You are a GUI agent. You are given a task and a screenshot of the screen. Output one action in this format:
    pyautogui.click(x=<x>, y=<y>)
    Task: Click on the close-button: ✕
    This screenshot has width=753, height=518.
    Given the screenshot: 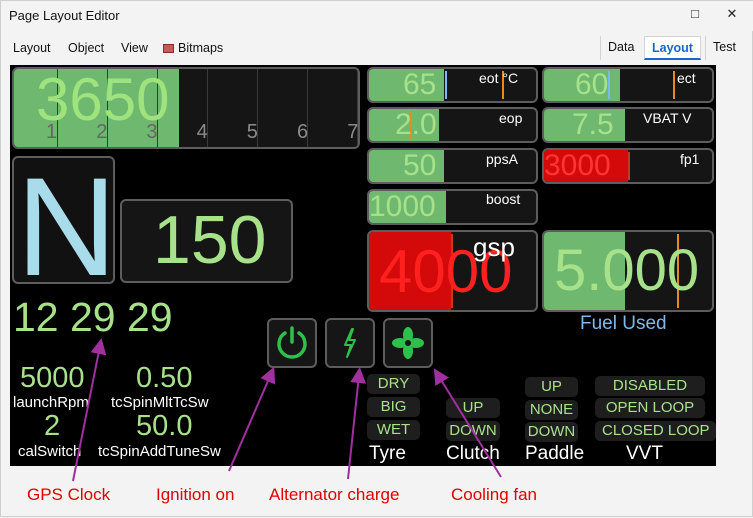 What is the action you would take?
    pyautogui.click(x=732, y=14)
    